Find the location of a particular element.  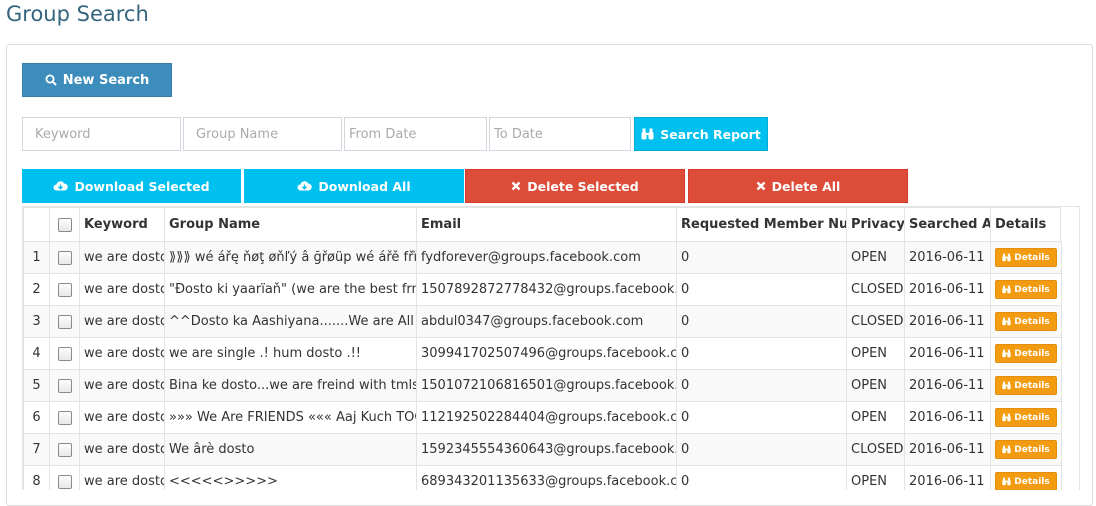

email-header: Email is located at coordinates (546, 224).